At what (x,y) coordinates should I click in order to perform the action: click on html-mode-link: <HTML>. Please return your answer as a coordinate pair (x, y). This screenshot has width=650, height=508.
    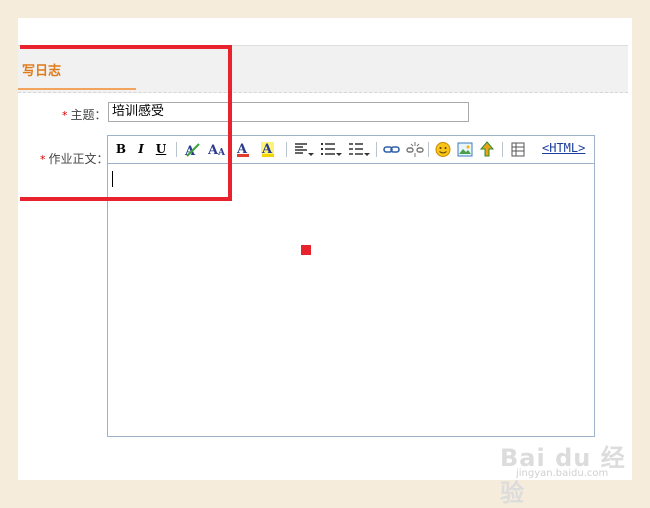
    Looking at the image, I should click on (563, 148).